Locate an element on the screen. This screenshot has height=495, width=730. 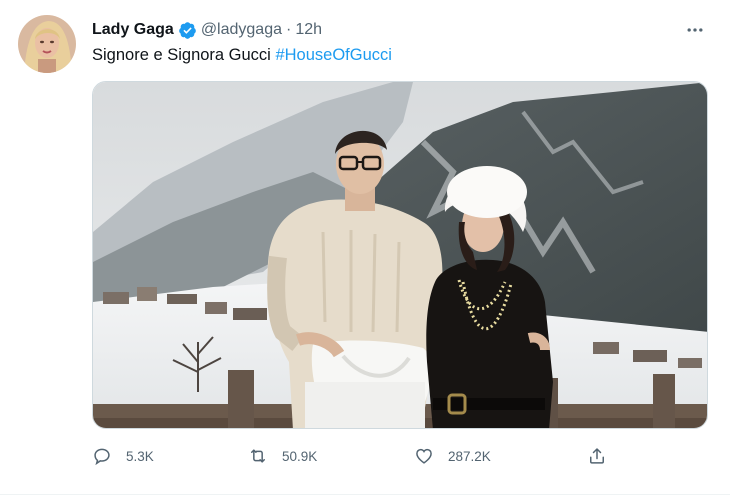
retweet-count: 50.9K is located at coordinates (300, 456).